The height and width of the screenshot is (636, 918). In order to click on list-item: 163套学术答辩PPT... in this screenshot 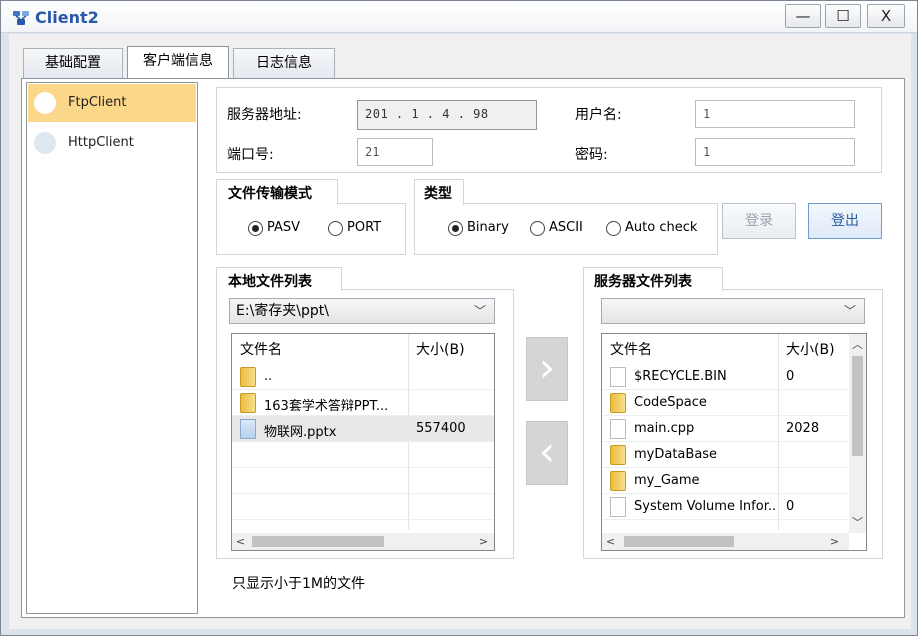, I will do `click(363, 403)`.